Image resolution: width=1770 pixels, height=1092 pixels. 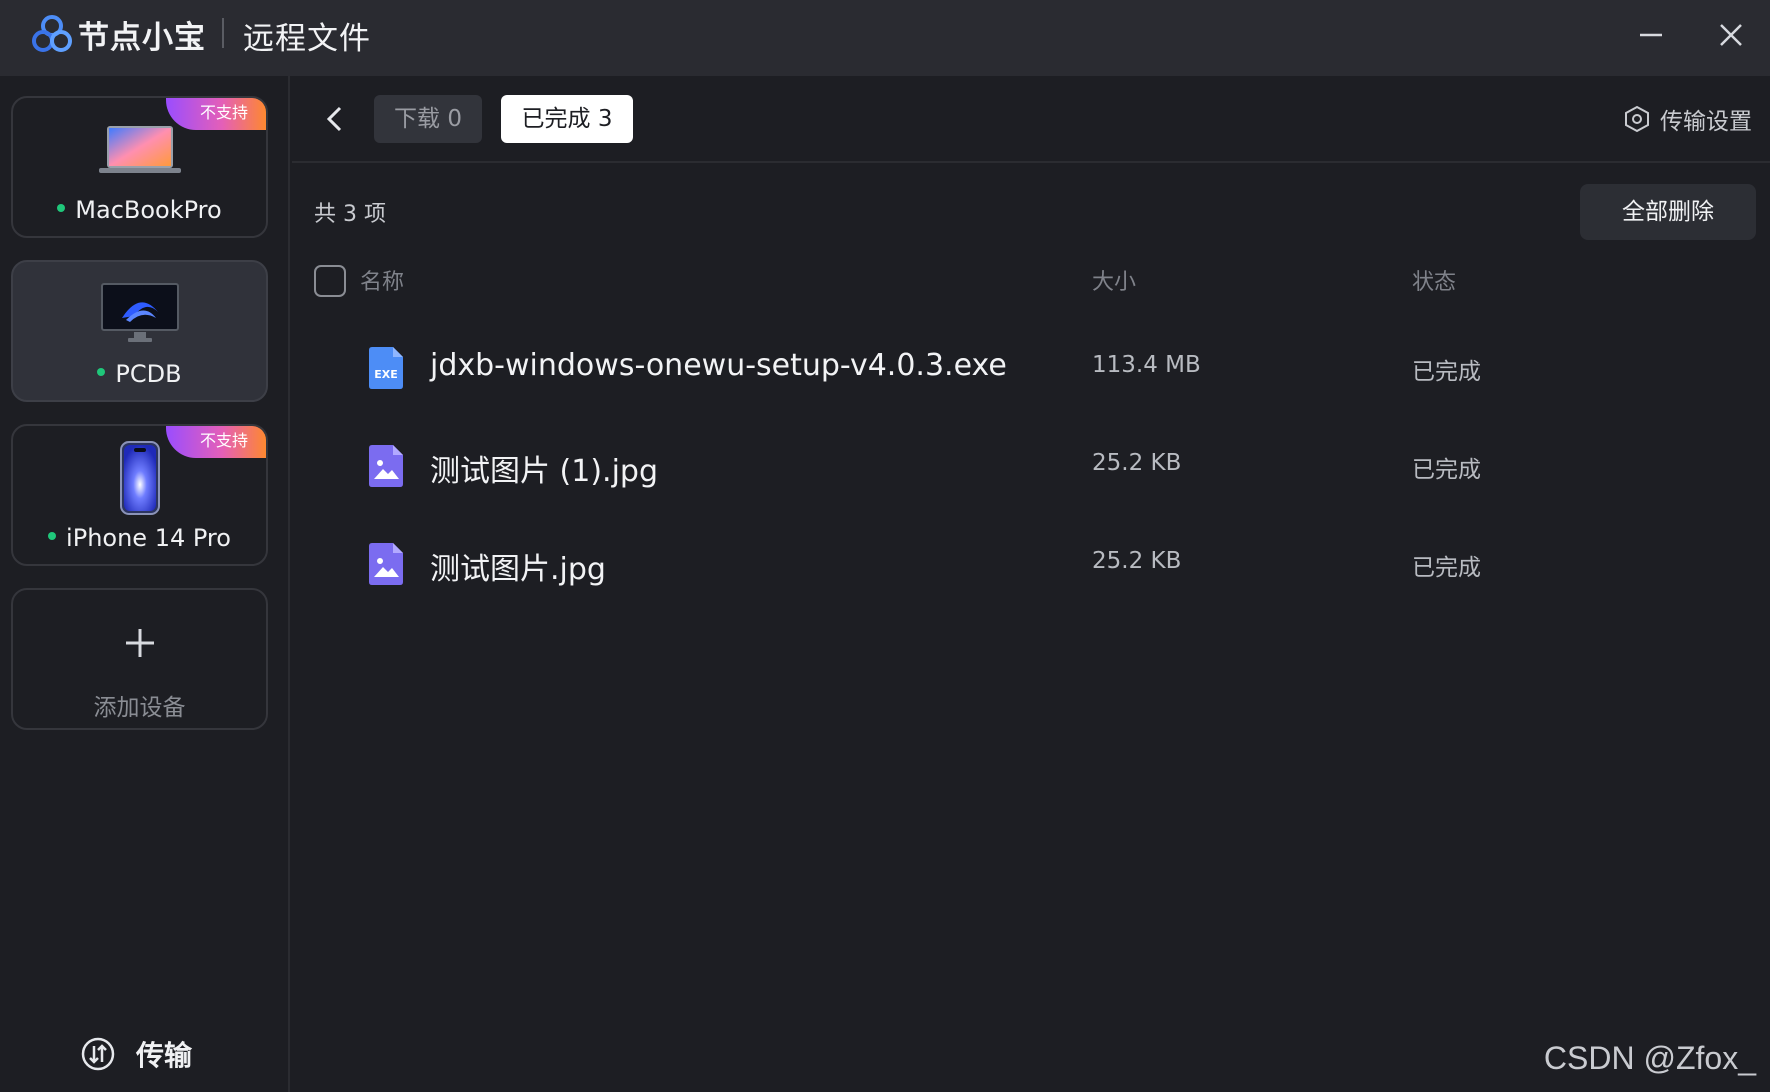 What do you see at coordinates (350, 214) in the screenshot?
I see `item-count: 共 3 项` at bounding box center [350, 214].